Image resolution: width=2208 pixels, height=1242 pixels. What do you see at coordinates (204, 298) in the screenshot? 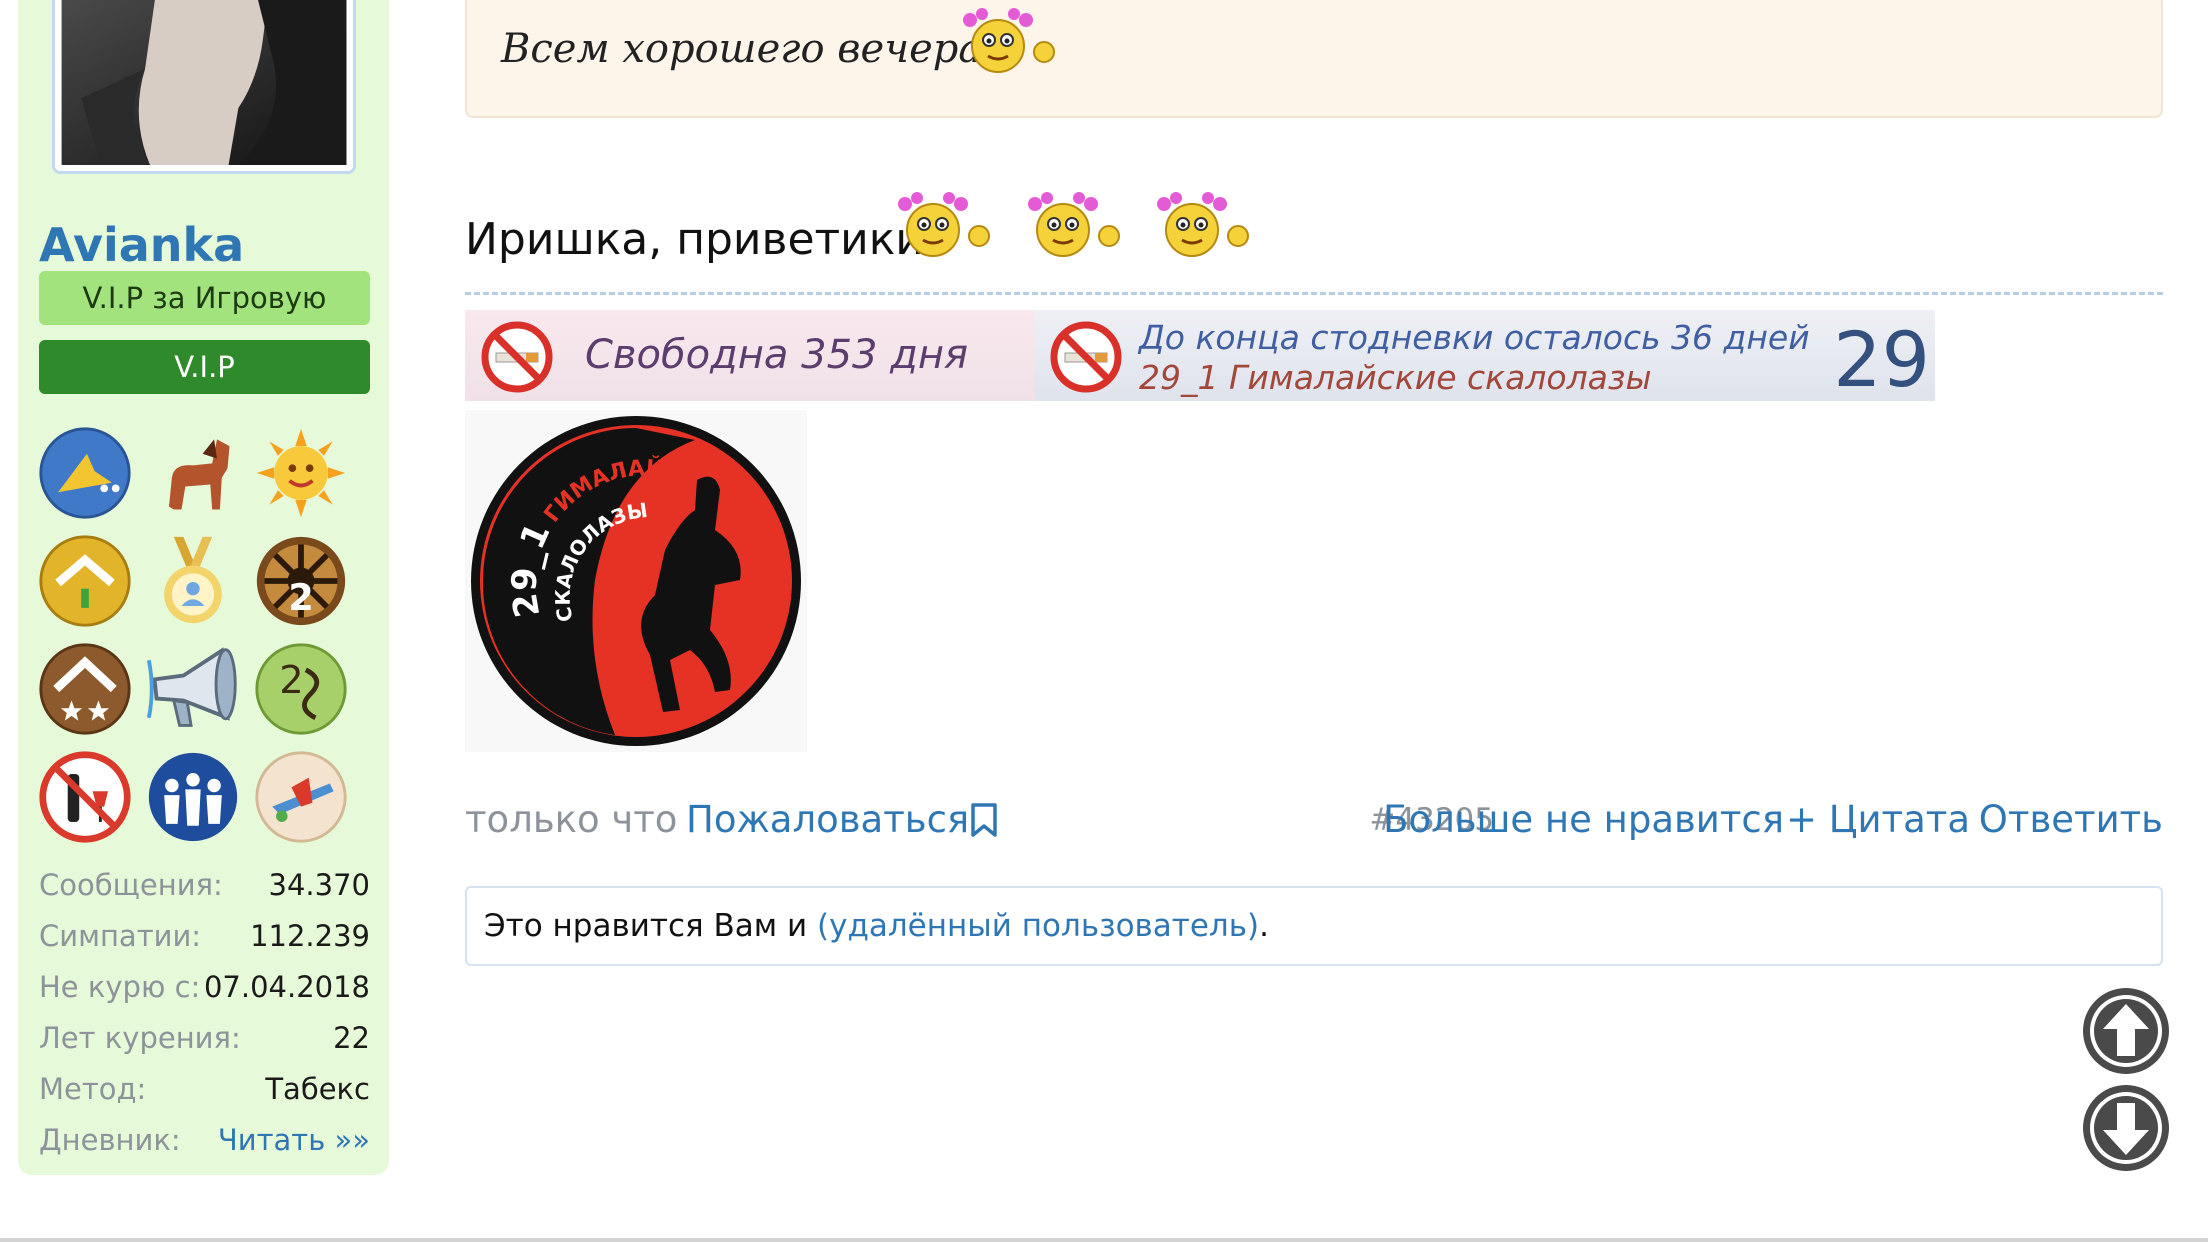
I see `user-title-badge: V.I.P за Игровую` at bounding box center [204, 298].